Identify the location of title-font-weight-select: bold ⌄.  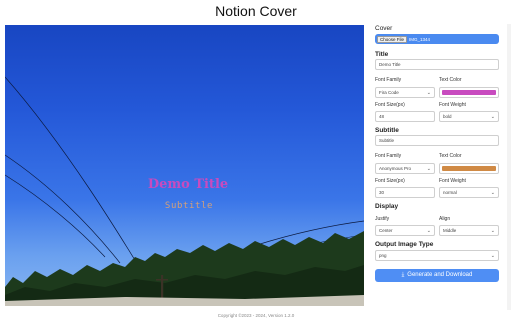
(469, 116).